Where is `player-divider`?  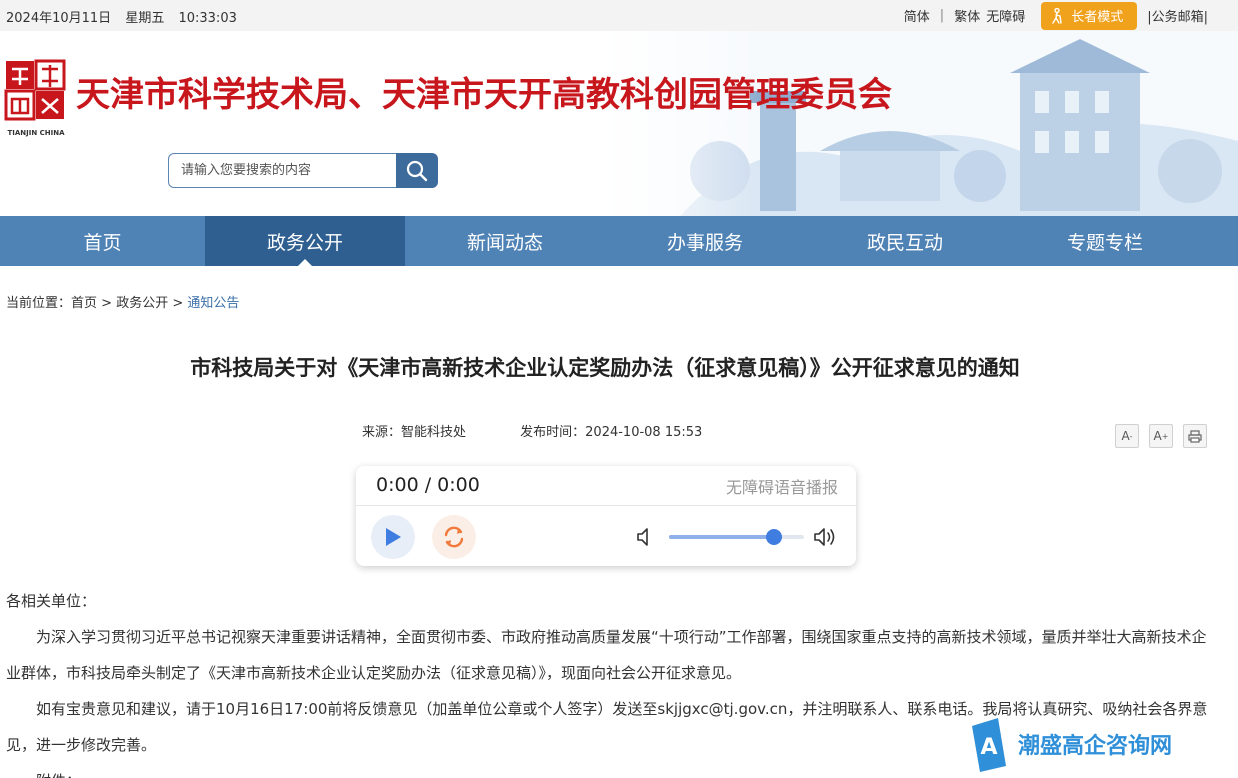
player-divider is located at coordinates (606, 505).